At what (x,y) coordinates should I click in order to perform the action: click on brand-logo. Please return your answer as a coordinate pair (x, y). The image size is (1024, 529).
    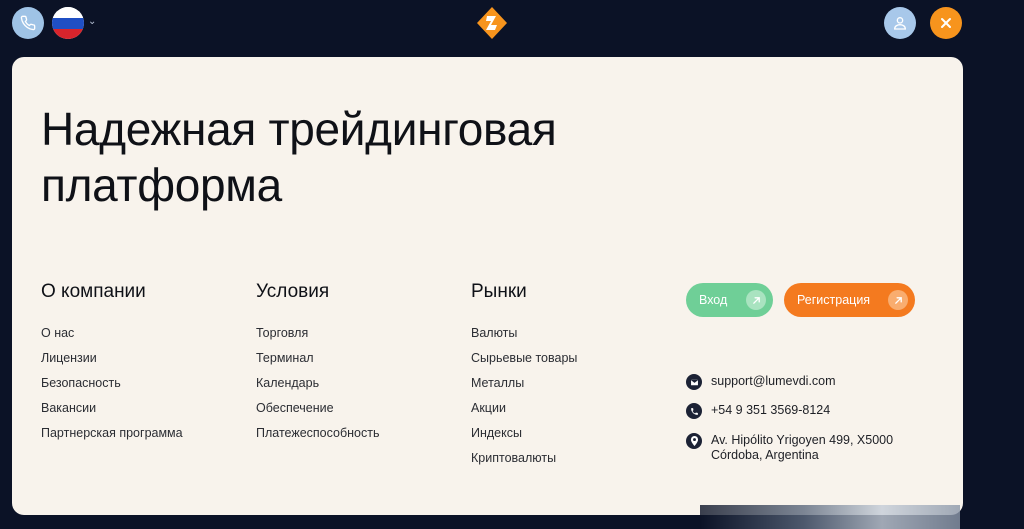
    Looking at the image, I should click on (492, 23).